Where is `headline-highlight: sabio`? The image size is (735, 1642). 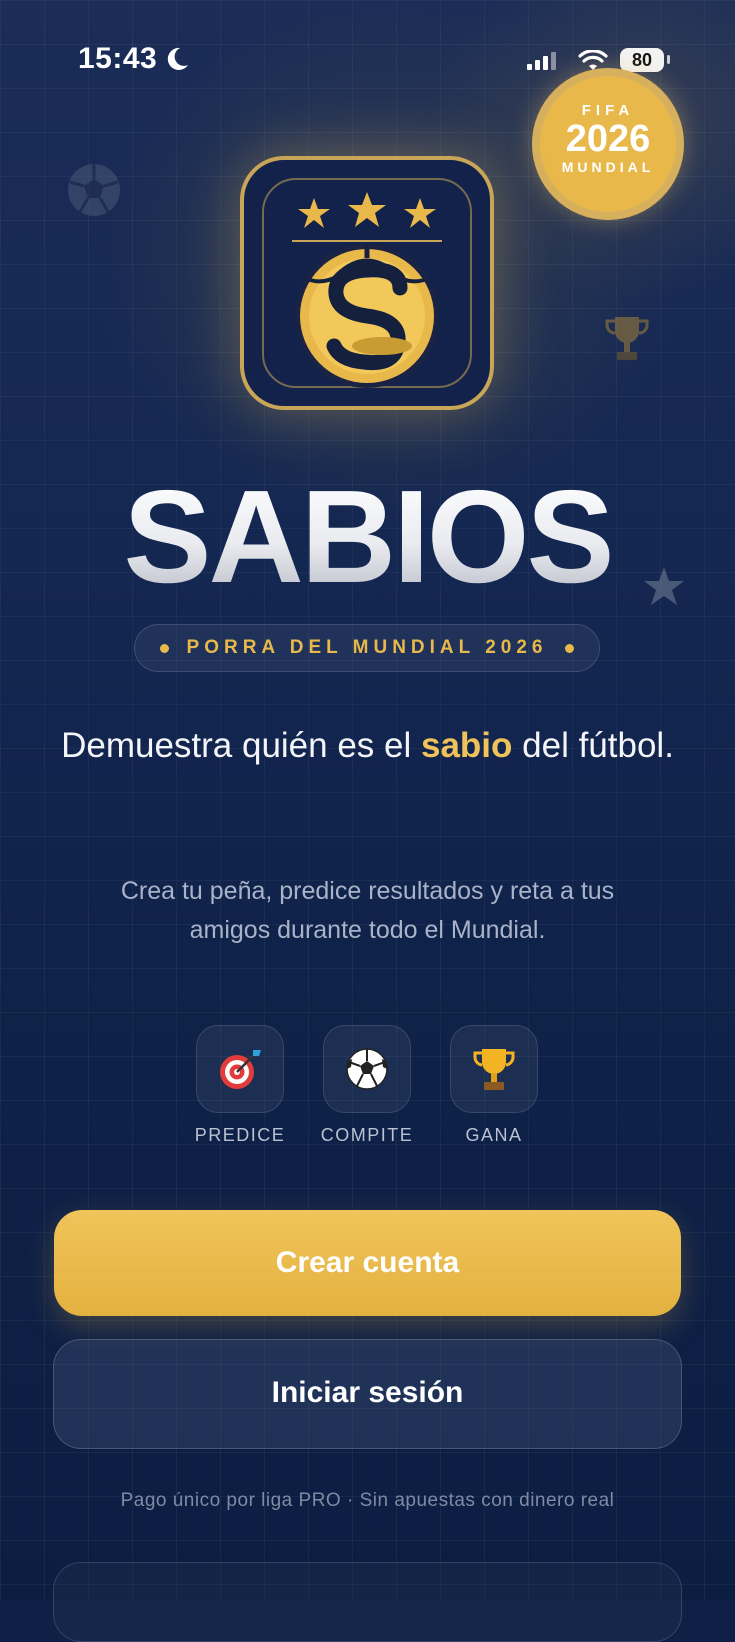
headline-highlight: sabio is located at coordinates (467, 745).